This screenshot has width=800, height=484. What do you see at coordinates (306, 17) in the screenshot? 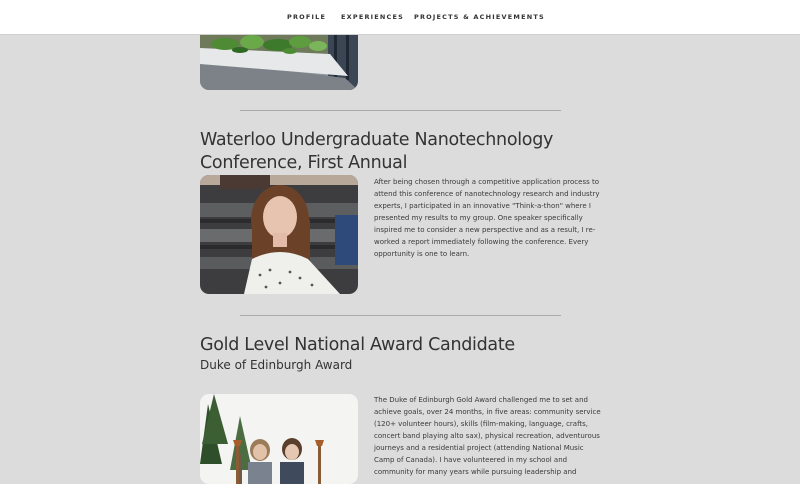
I see `nav-link-profile: PROFILE` at bounding box center [306, 17].